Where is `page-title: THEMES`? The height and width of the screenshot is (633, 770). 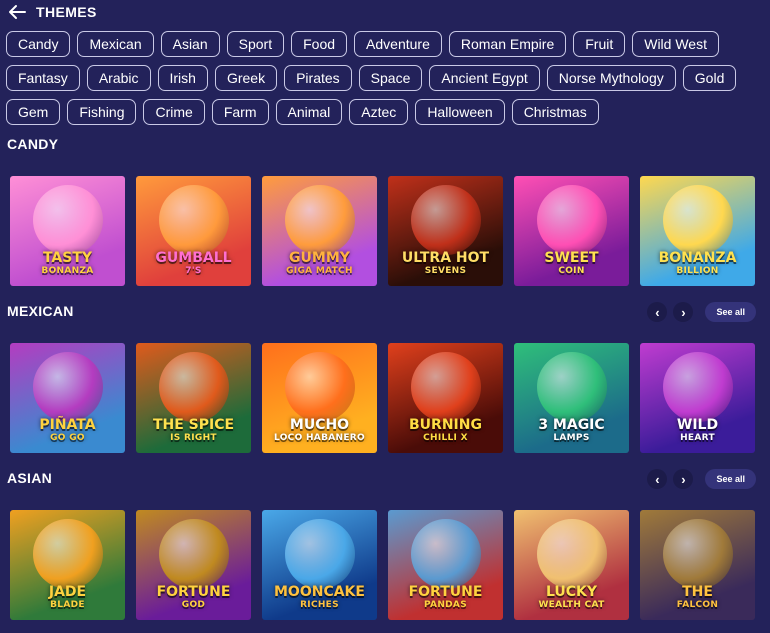 page-title: THEMES is located at coordinates (66, 12).